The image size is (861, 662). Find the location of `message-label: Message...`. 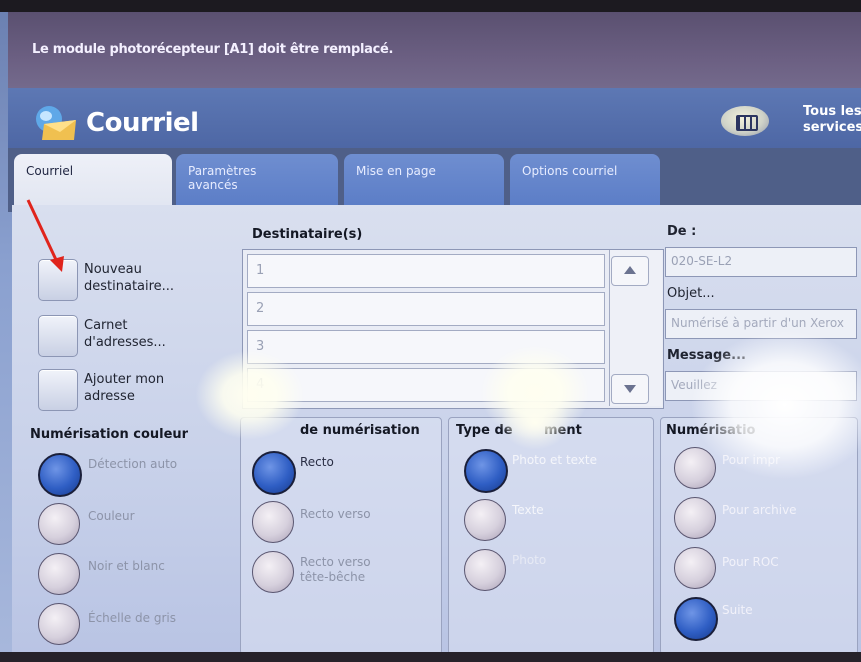

message-label: Message... is located at coordinates (706, 355).